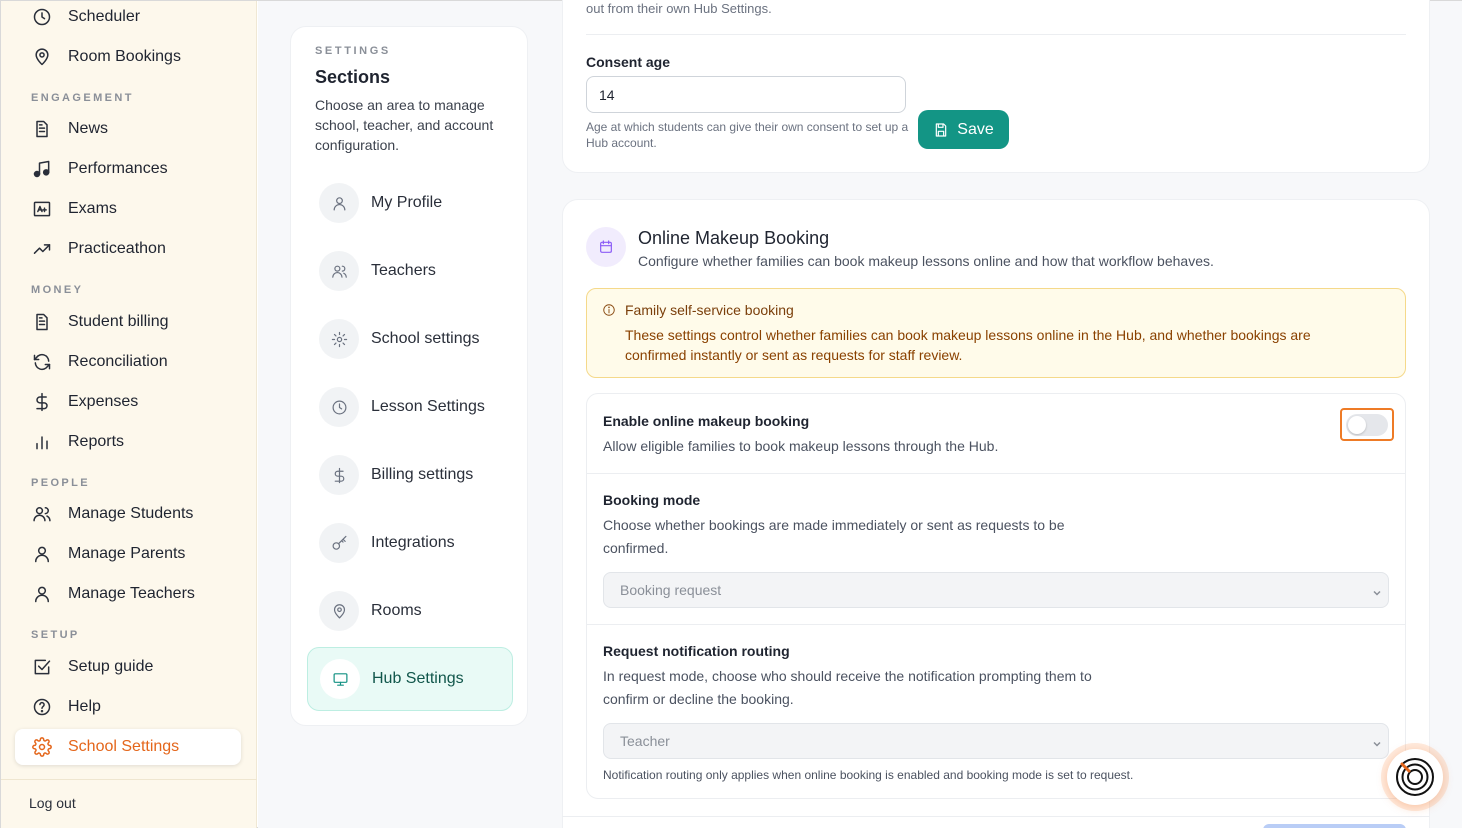 This screenshot has height=828, width=1462. What do you see at coordinates (118, 361) in the screenshot?
I see `sidebar-item-label: Reconciliation` at bounding box center [118, 361].